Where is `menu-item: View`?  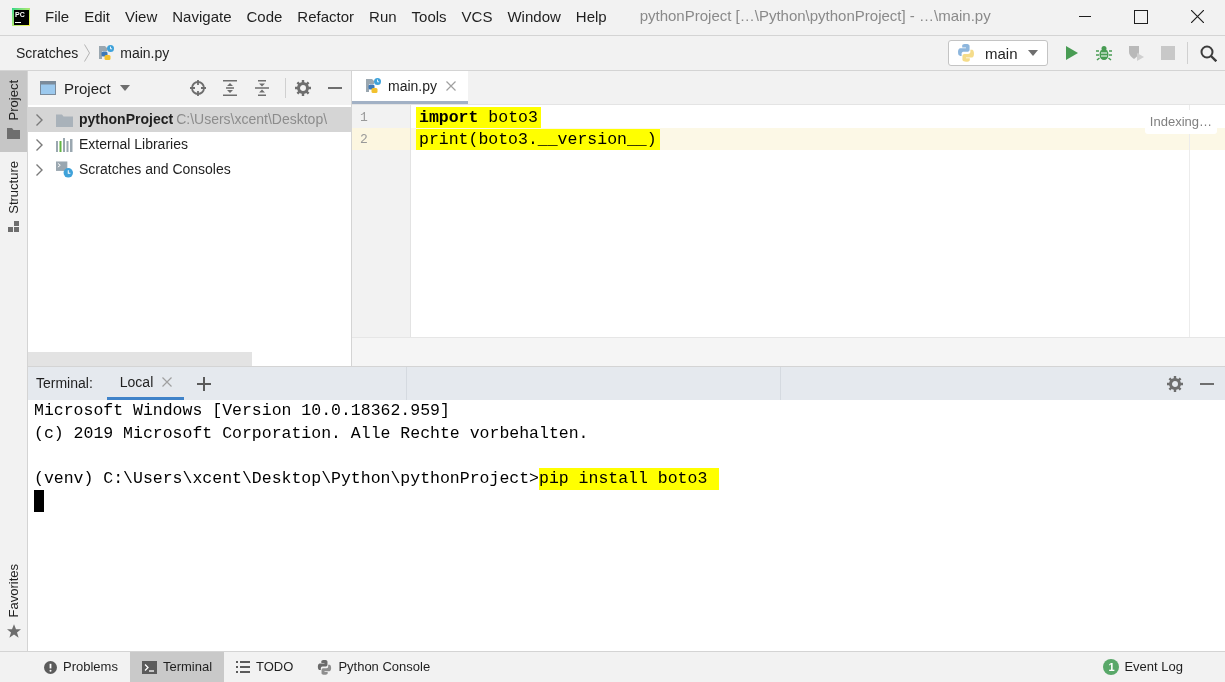
menu-item: View is located at coordinates (141, 16).